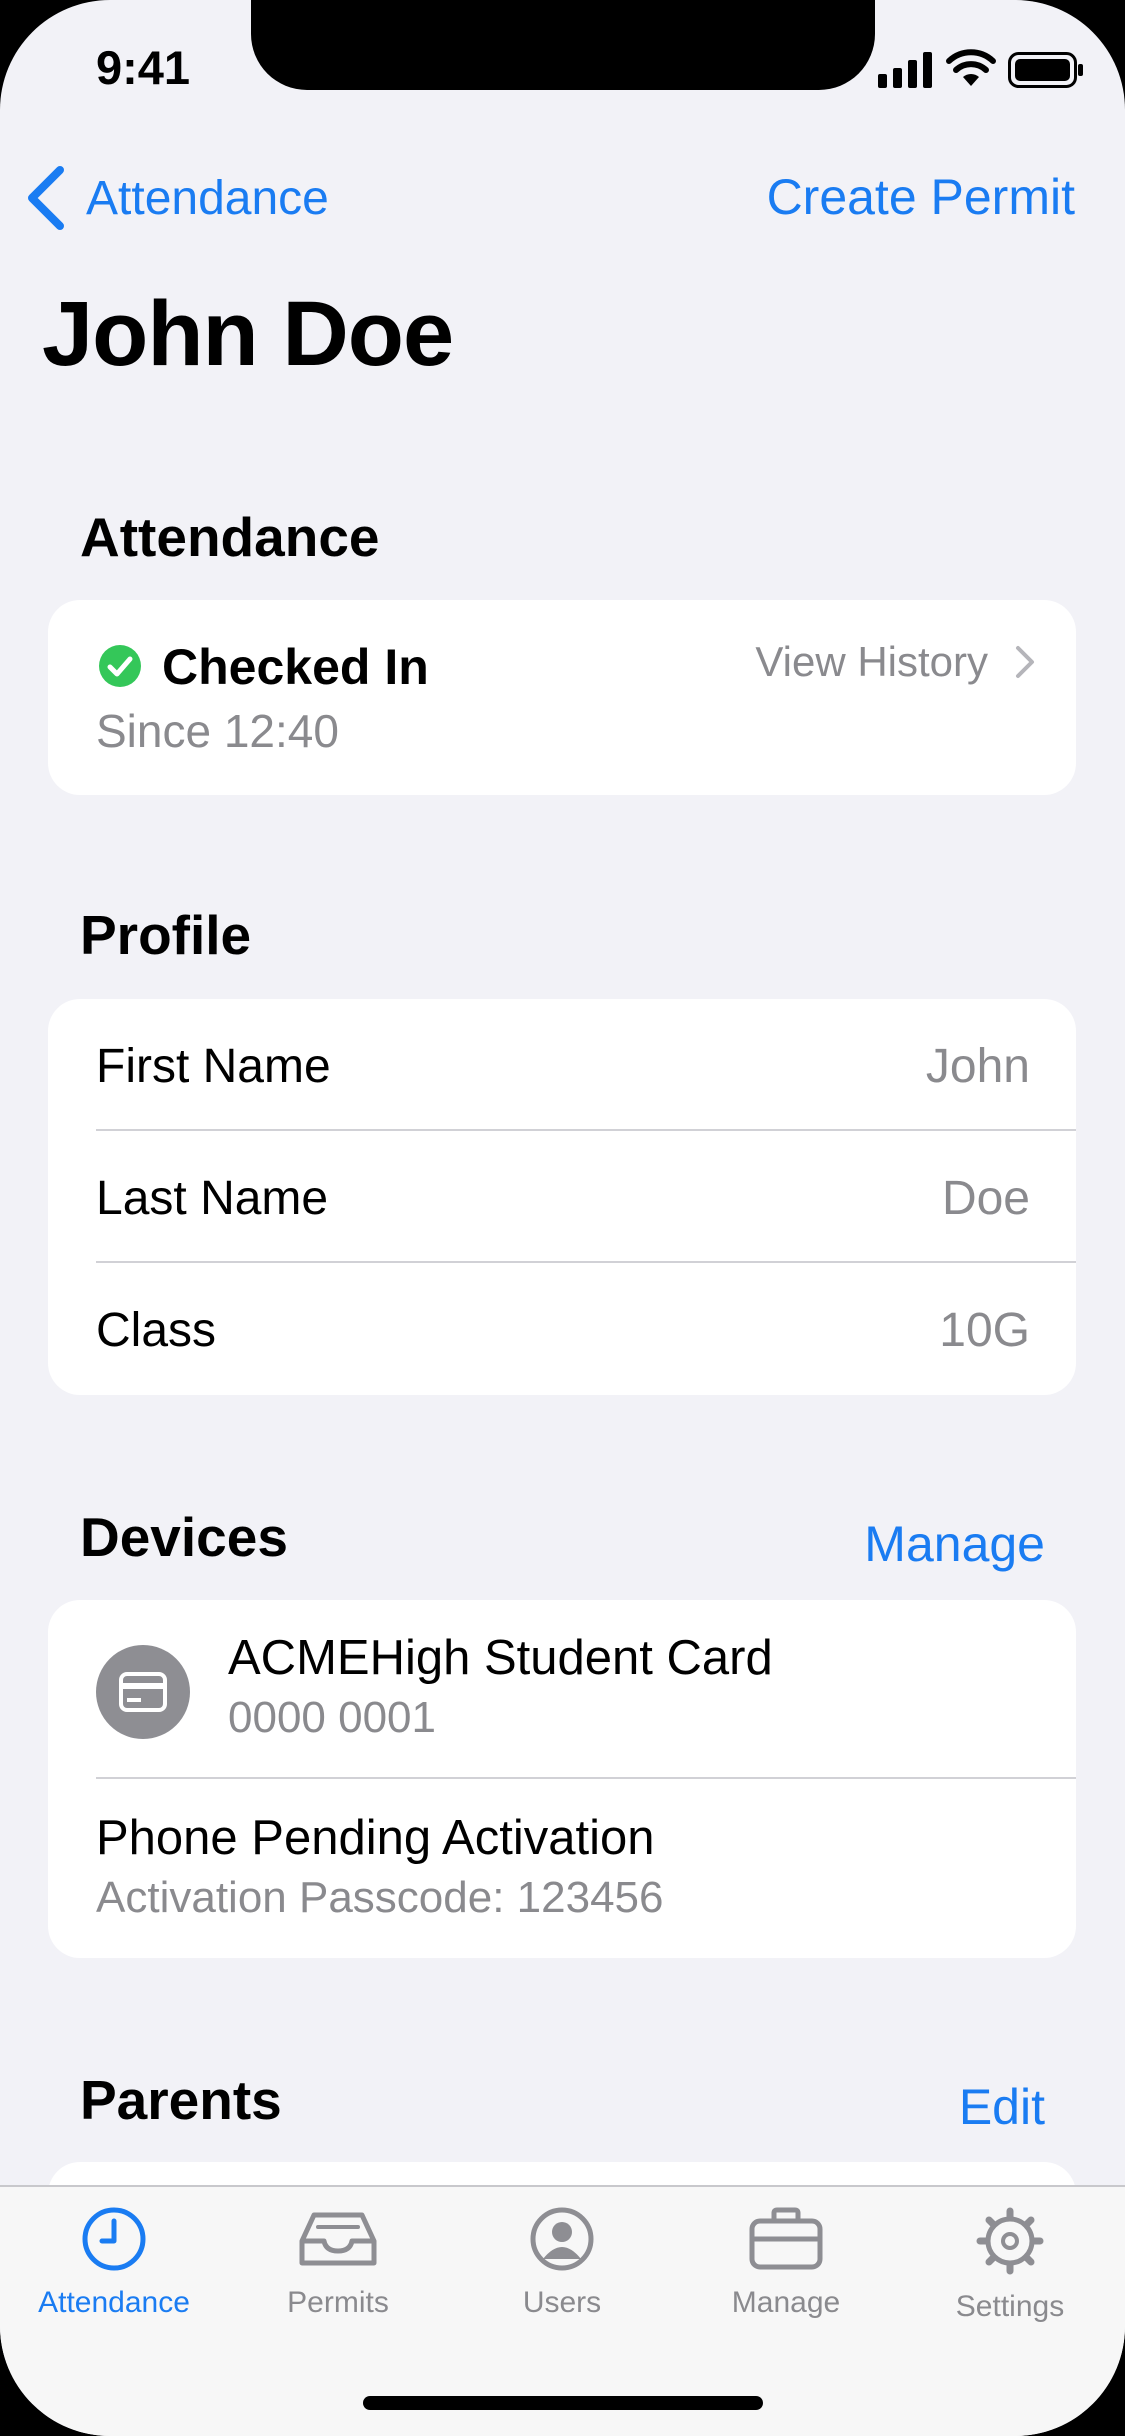 The height and width of the screenshot is (2436, 1125). What do you see at coordinates (563, 45) in the screenshot?
I see `notch` at bounding box center [563, 45].